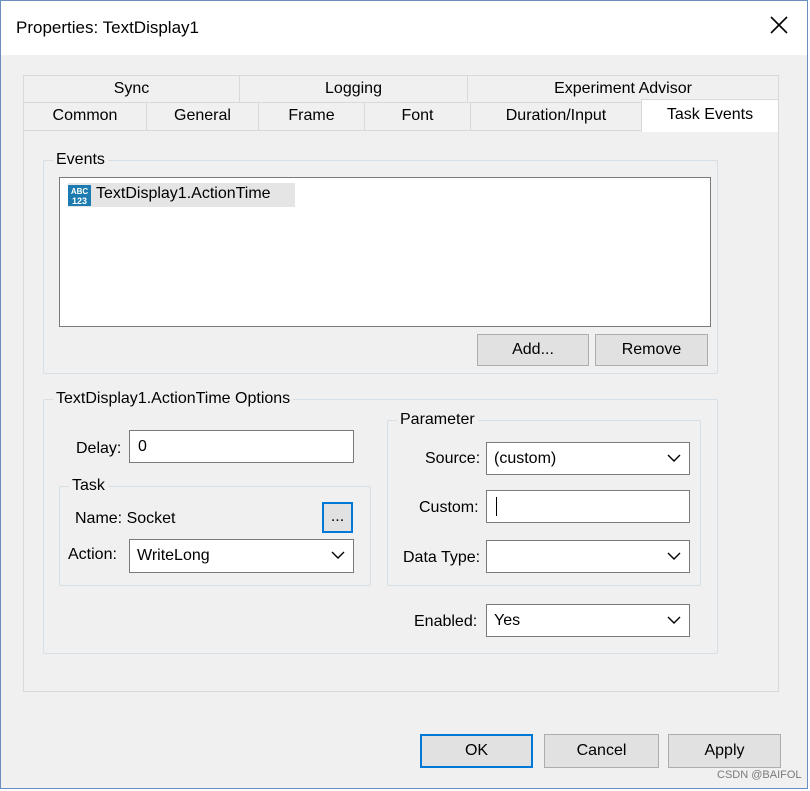 The width and height of the screenshot is (810, 791). Describe the element at coordinates (88, 486) in the screenshot. I see `task-group-label: Task` at that location.